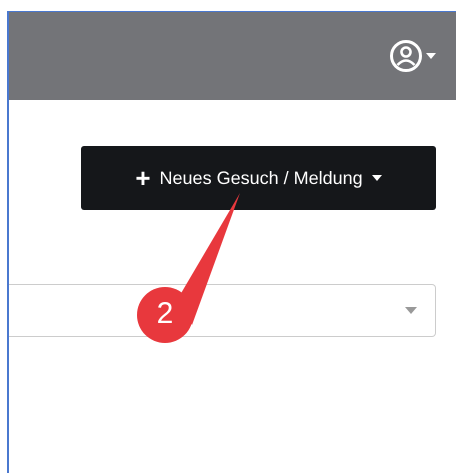 The height and width of the screenshot is (473, 456). I want to click on user-menu-button, so click(412, 56).